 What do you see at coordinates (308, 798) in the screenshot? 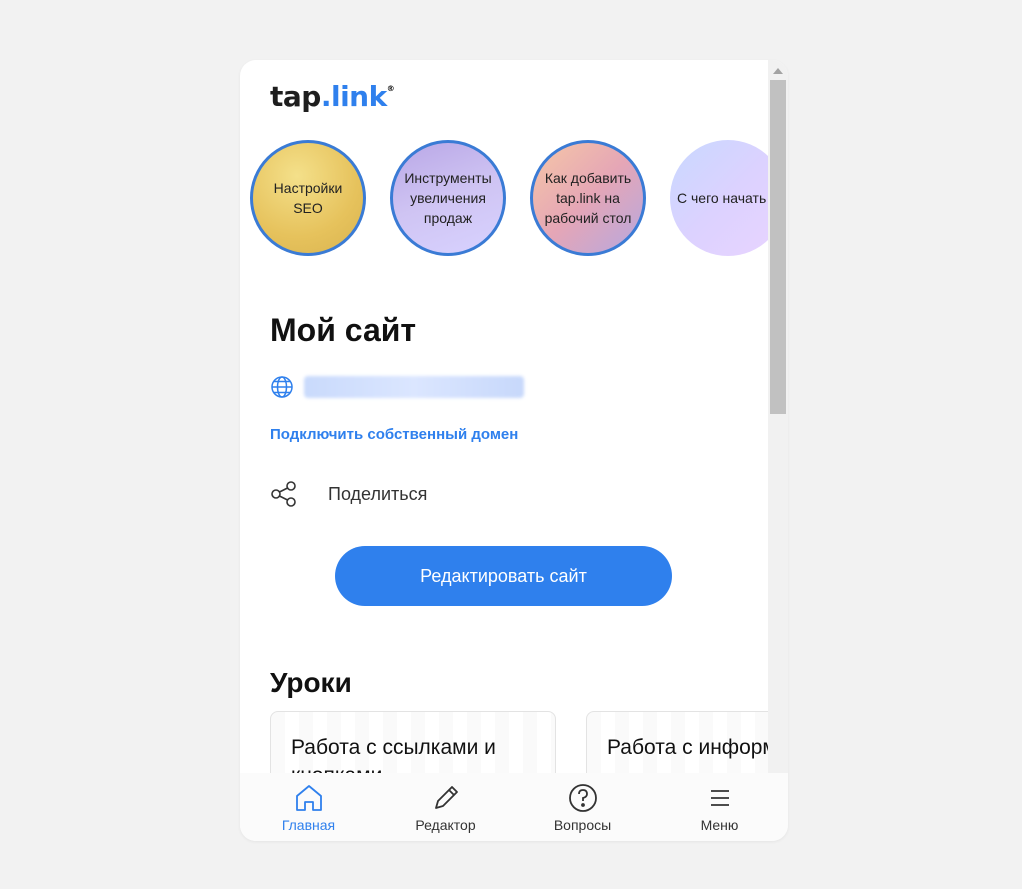
I see `home-icon` at bounding box center [308, 798].